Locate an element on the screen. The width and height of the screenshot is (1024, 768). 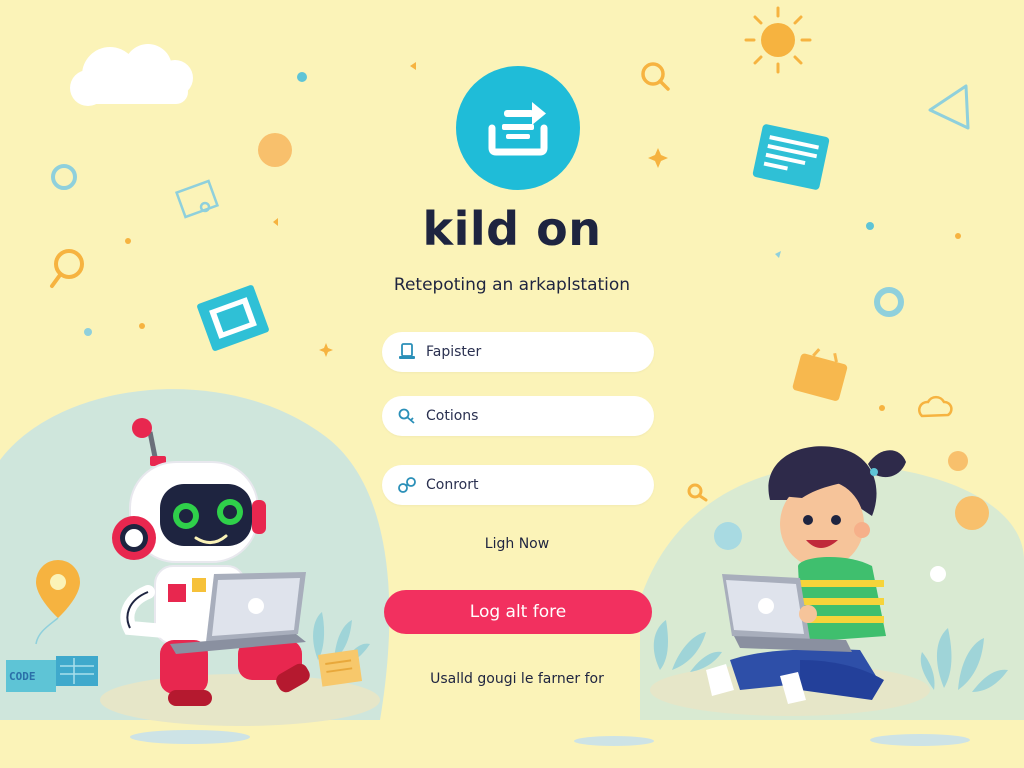
triangle-icon is located at coordinates (413, 66).